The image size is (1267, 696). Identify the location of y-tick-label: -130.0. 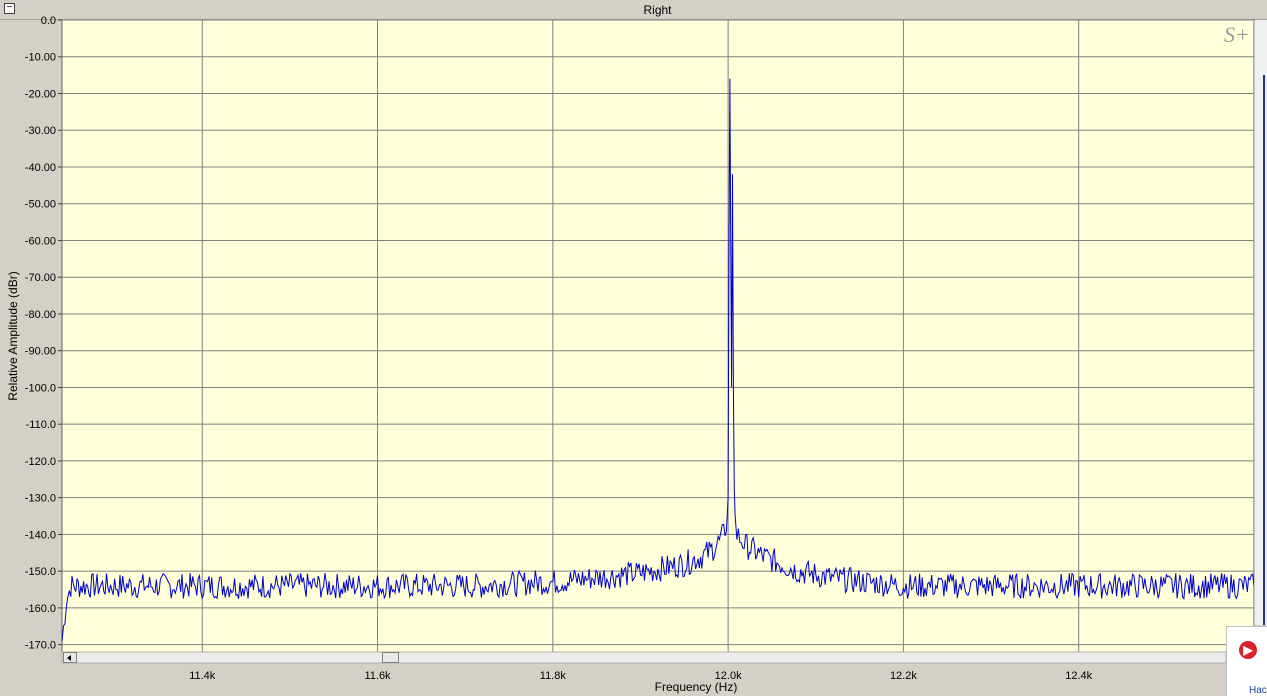
(40, 499).